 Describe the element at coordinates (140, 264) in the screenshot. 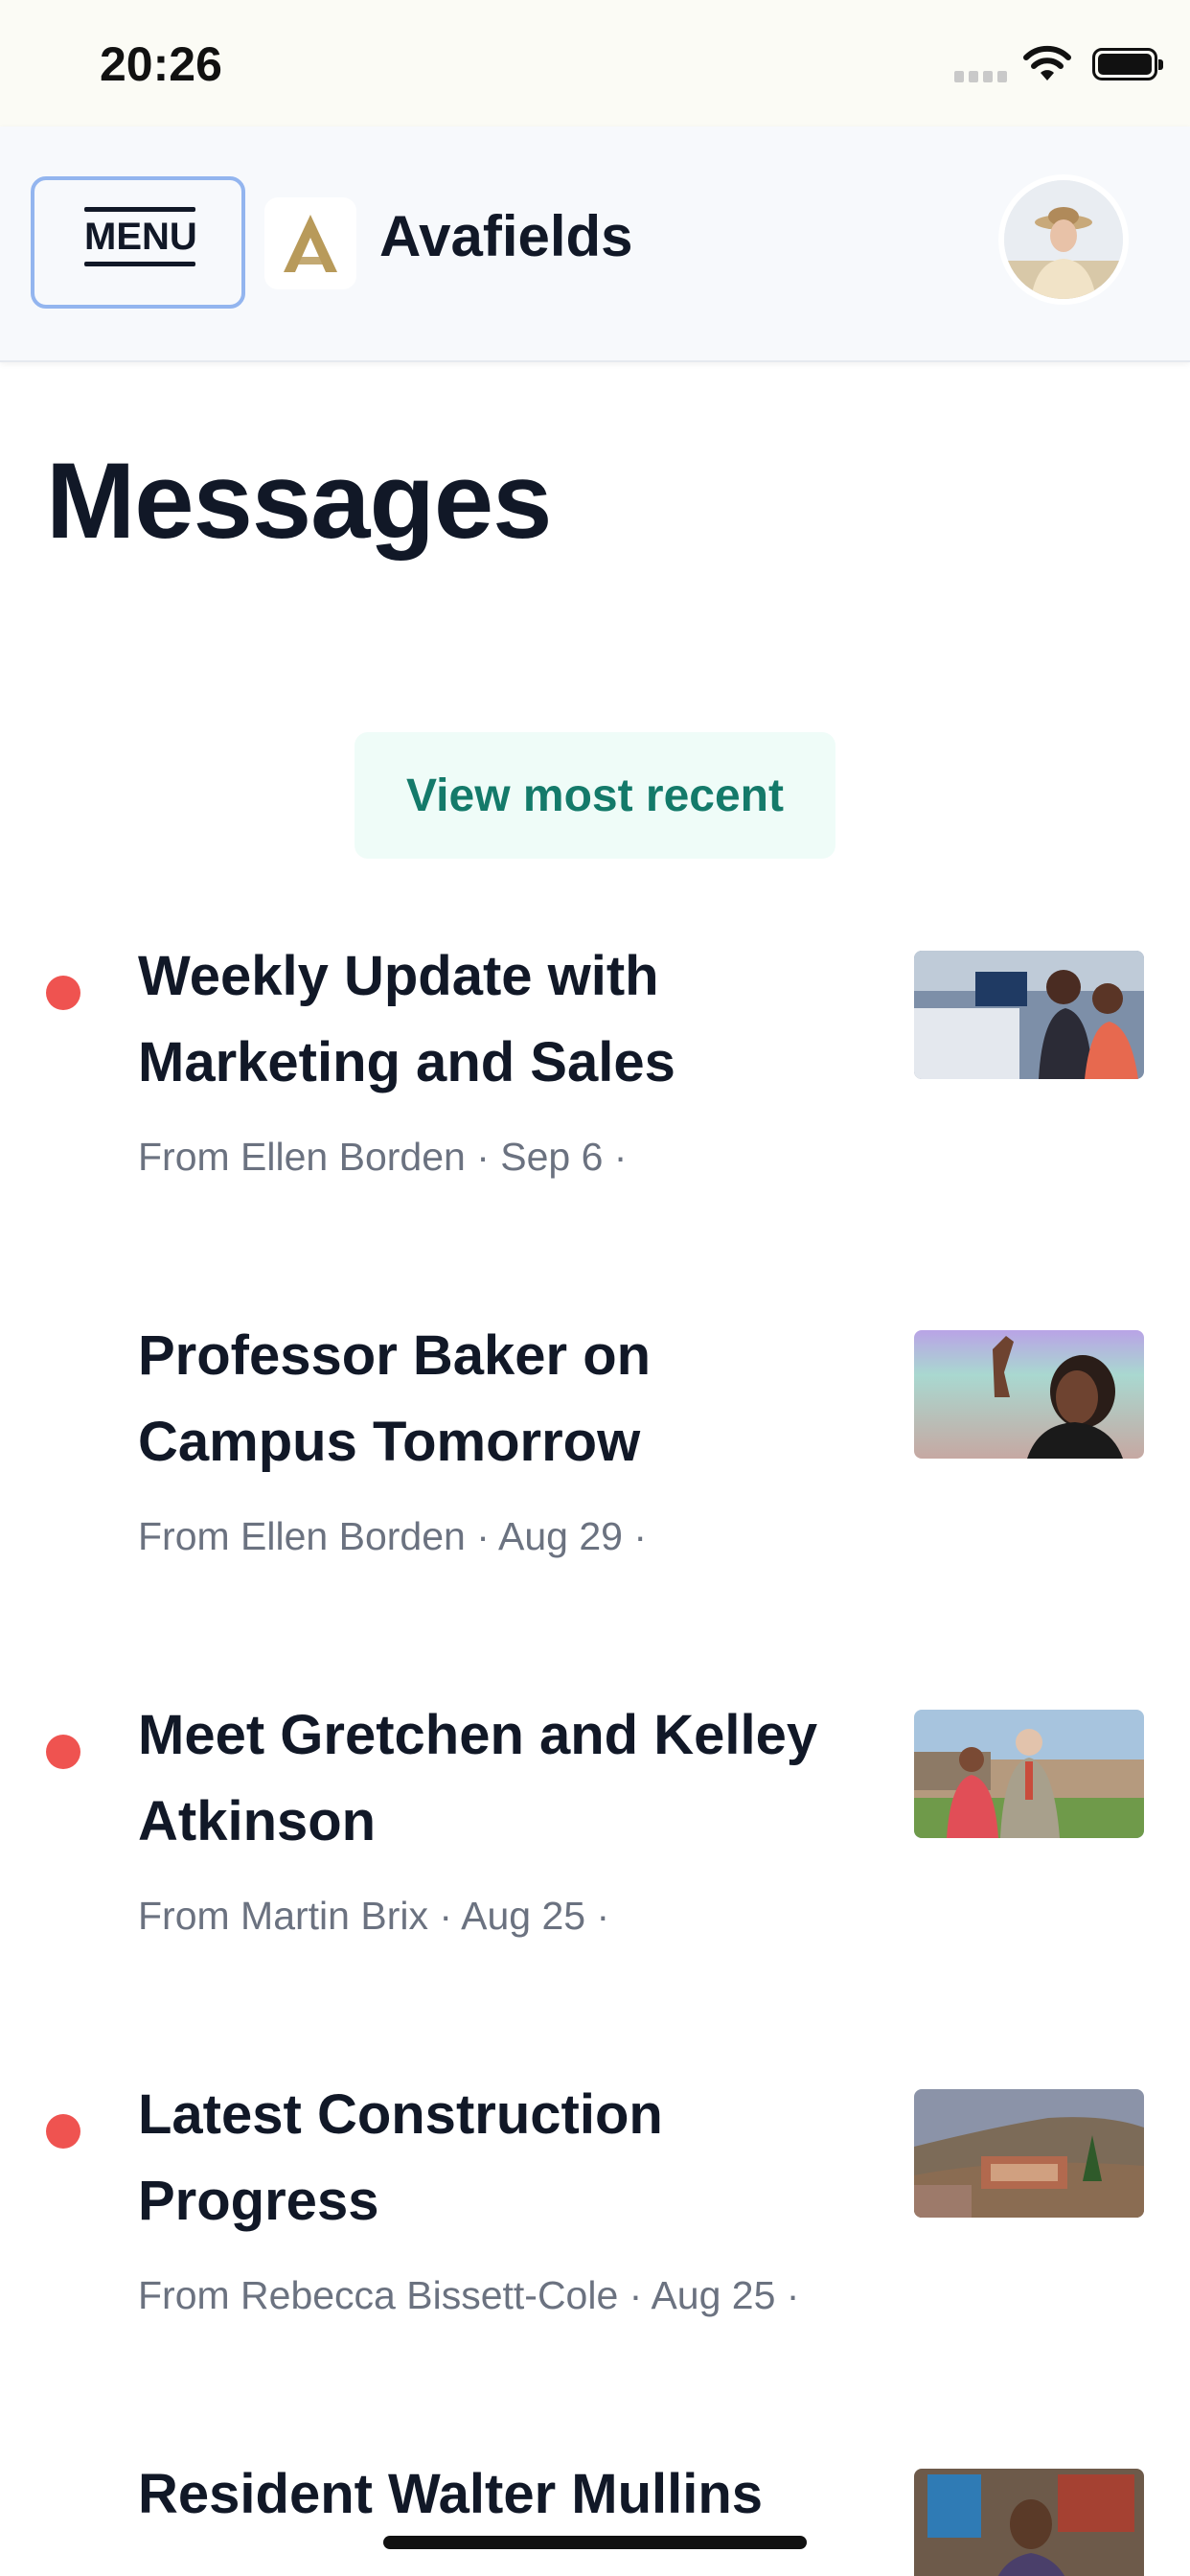

I see `menu-bottom-bar` at that location.